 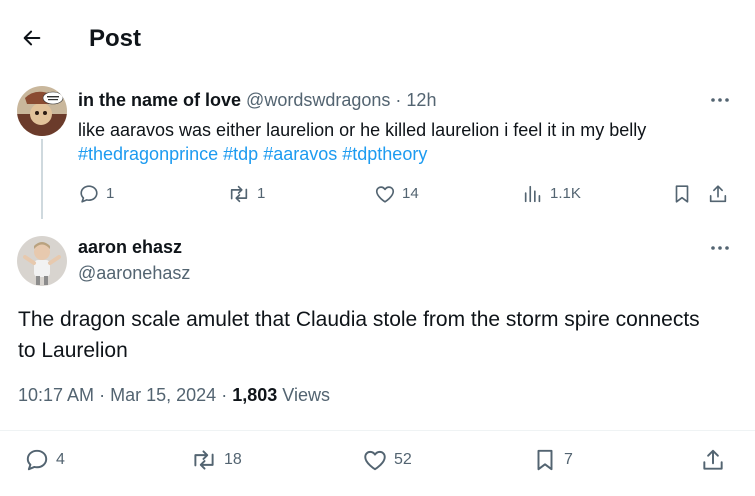 I want to click on reply-bookmark-button, so click(x=682, y=194).